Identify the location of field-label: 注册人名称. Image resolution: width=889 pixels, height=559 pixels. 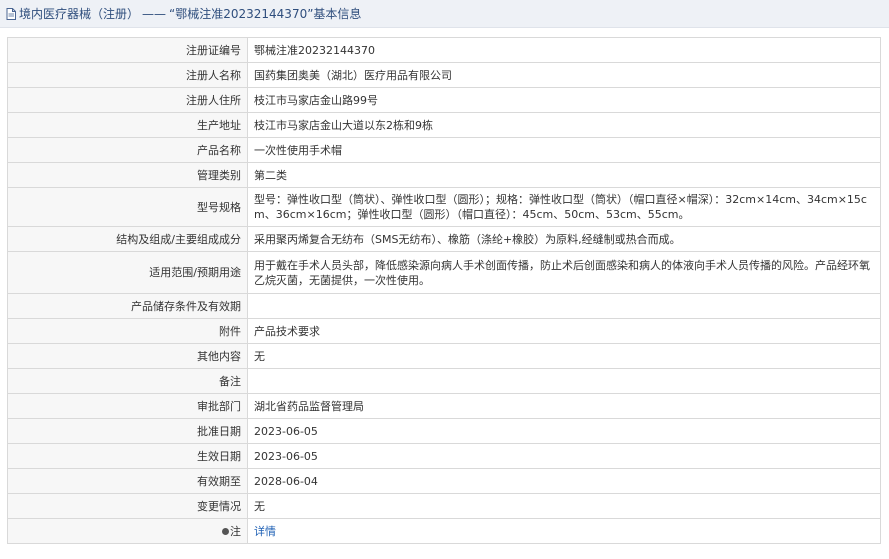
(127, 75).